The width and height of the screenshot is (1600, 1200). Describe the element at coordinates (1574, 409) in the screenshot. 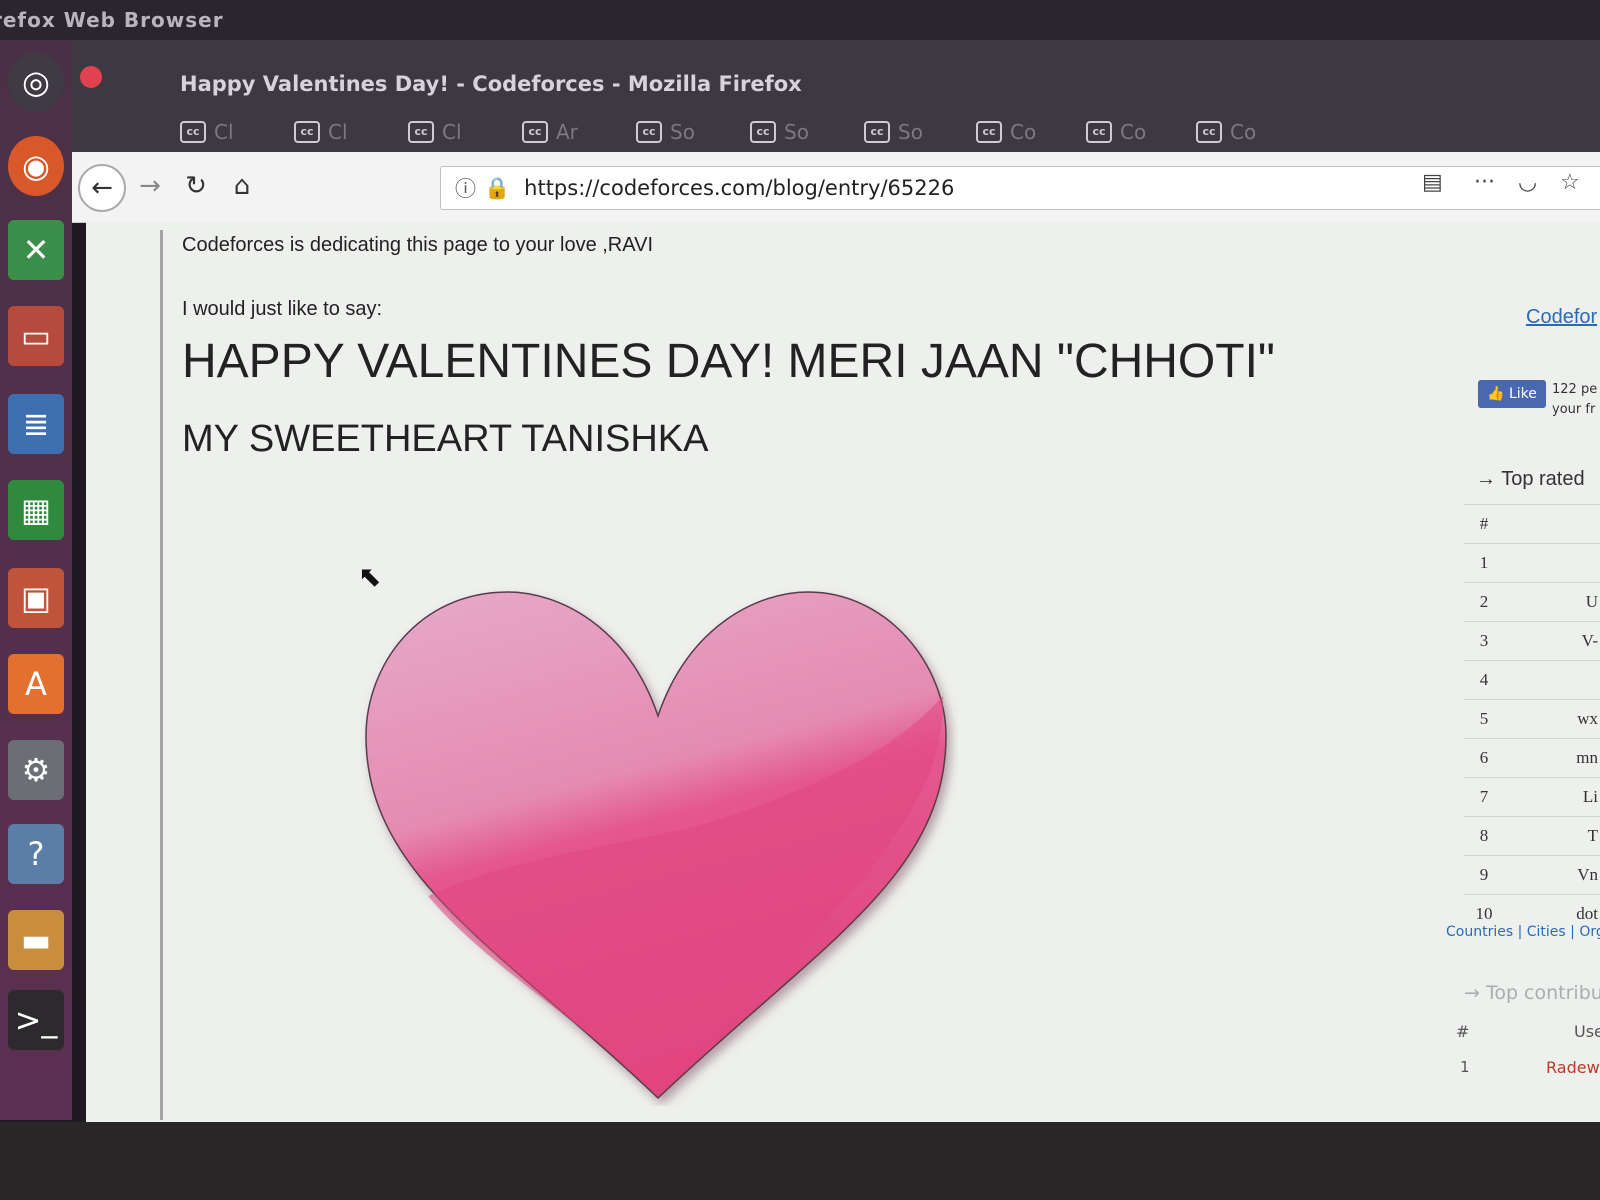

I see `like-subtext: your fr` at that location.